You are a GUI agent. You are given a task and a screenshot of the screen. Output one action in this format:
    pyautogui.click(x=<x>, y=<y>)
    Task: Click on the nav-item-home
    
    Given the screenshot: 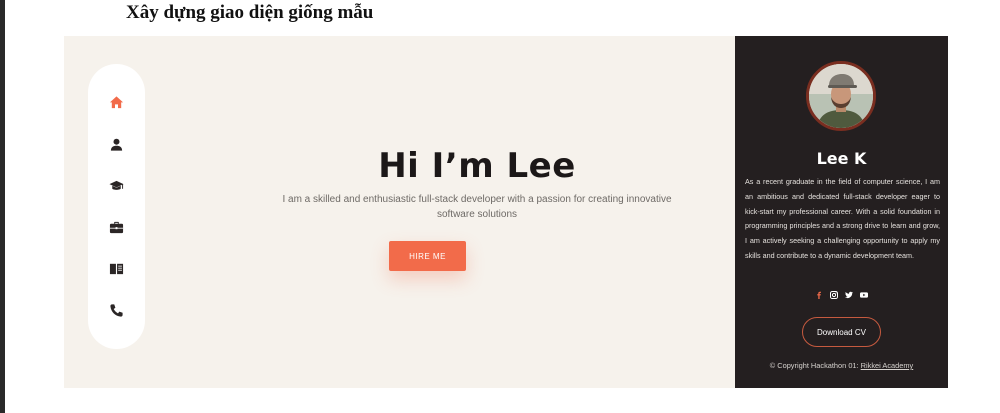 What is the action you would take?
    pyautogui.click(x=116, y=103)
    